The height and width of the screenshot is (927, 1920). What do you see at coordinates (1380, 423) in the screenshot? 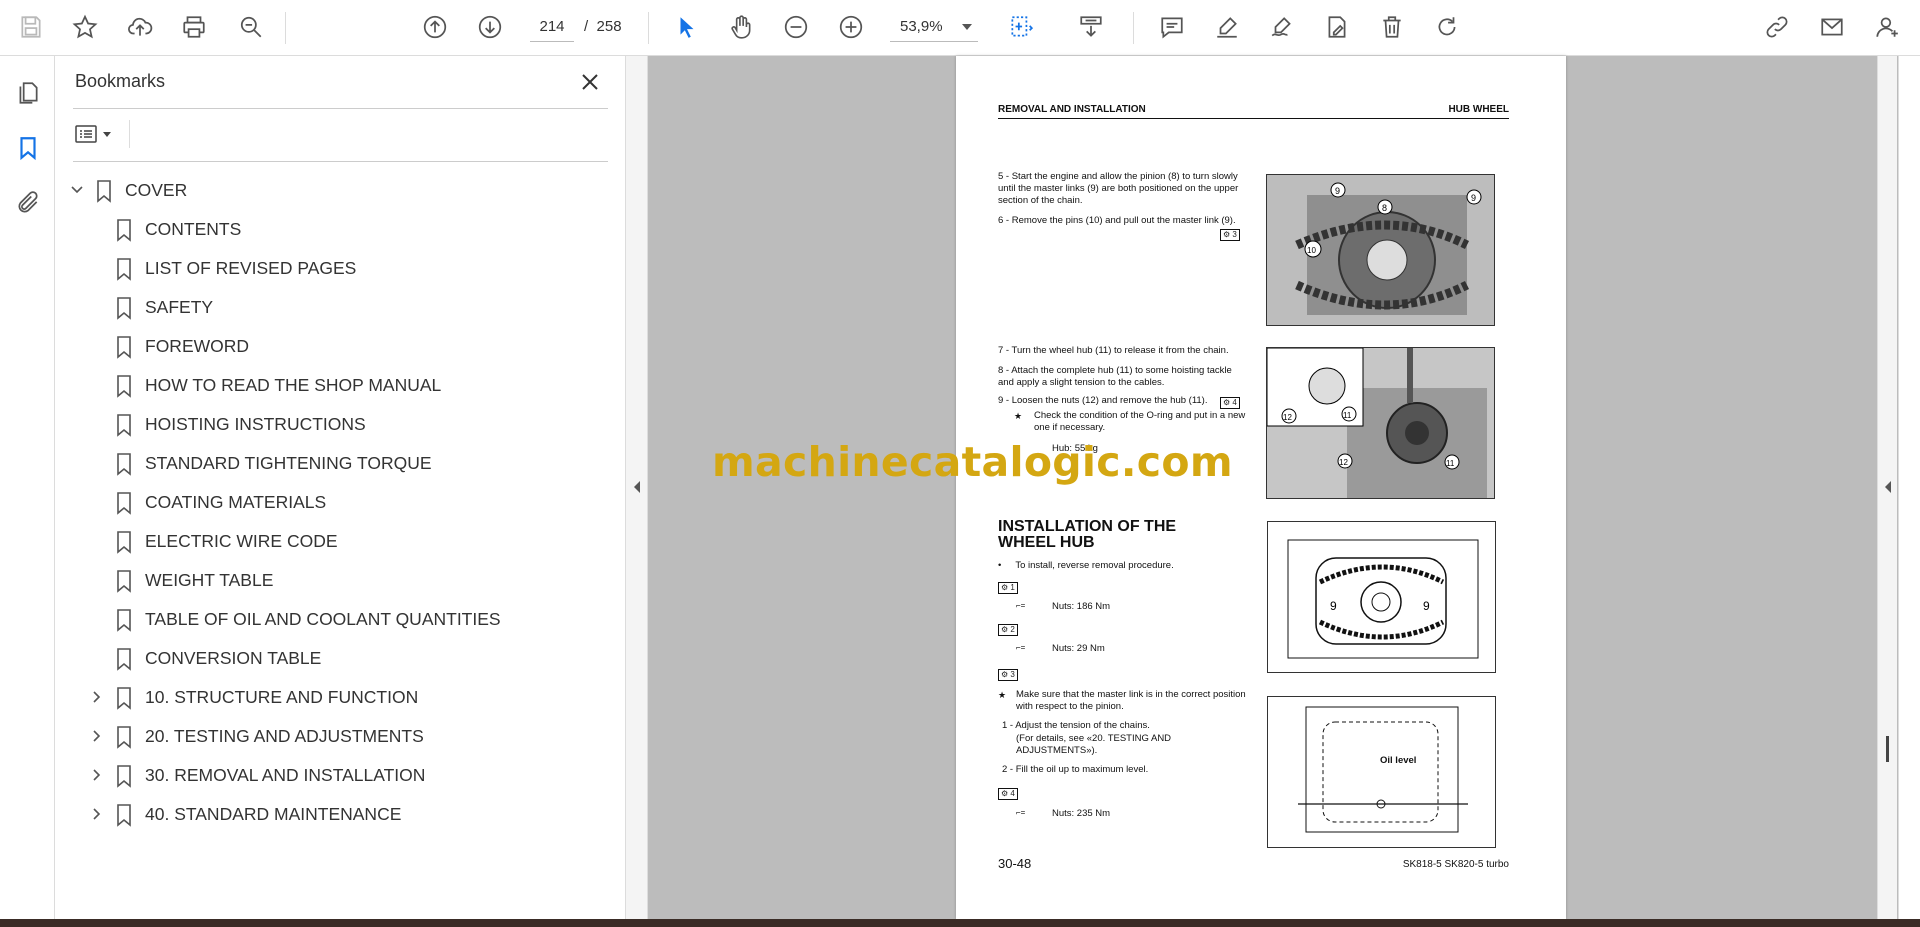
I see `figure-hub-removal: 12 11 12 11` at bounding box center [1380, 423].